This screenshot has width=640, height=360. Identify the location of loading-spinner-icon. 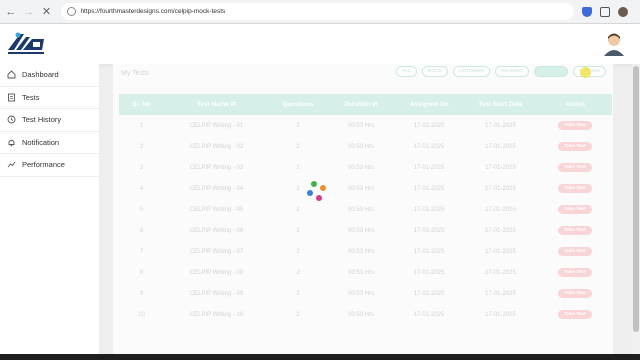
(316, 191).